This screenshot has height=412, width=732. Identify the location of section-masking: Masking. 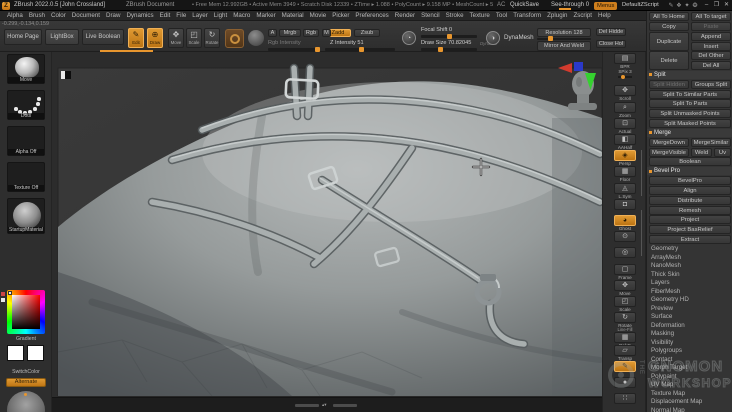
(662, 333).